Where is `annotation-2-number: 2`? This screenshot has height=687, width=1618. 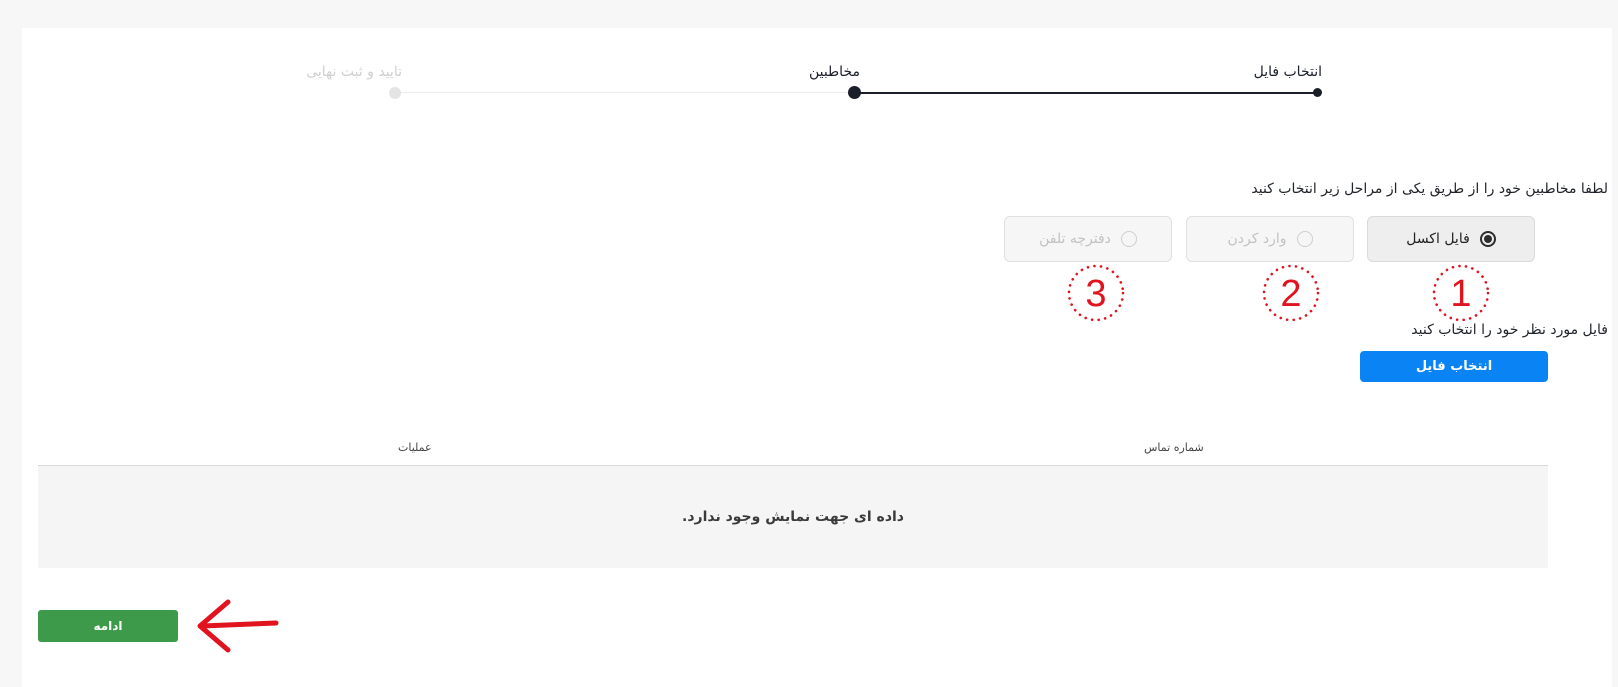 annotation-2-number: 2 is located at coordinates (1290, 294).